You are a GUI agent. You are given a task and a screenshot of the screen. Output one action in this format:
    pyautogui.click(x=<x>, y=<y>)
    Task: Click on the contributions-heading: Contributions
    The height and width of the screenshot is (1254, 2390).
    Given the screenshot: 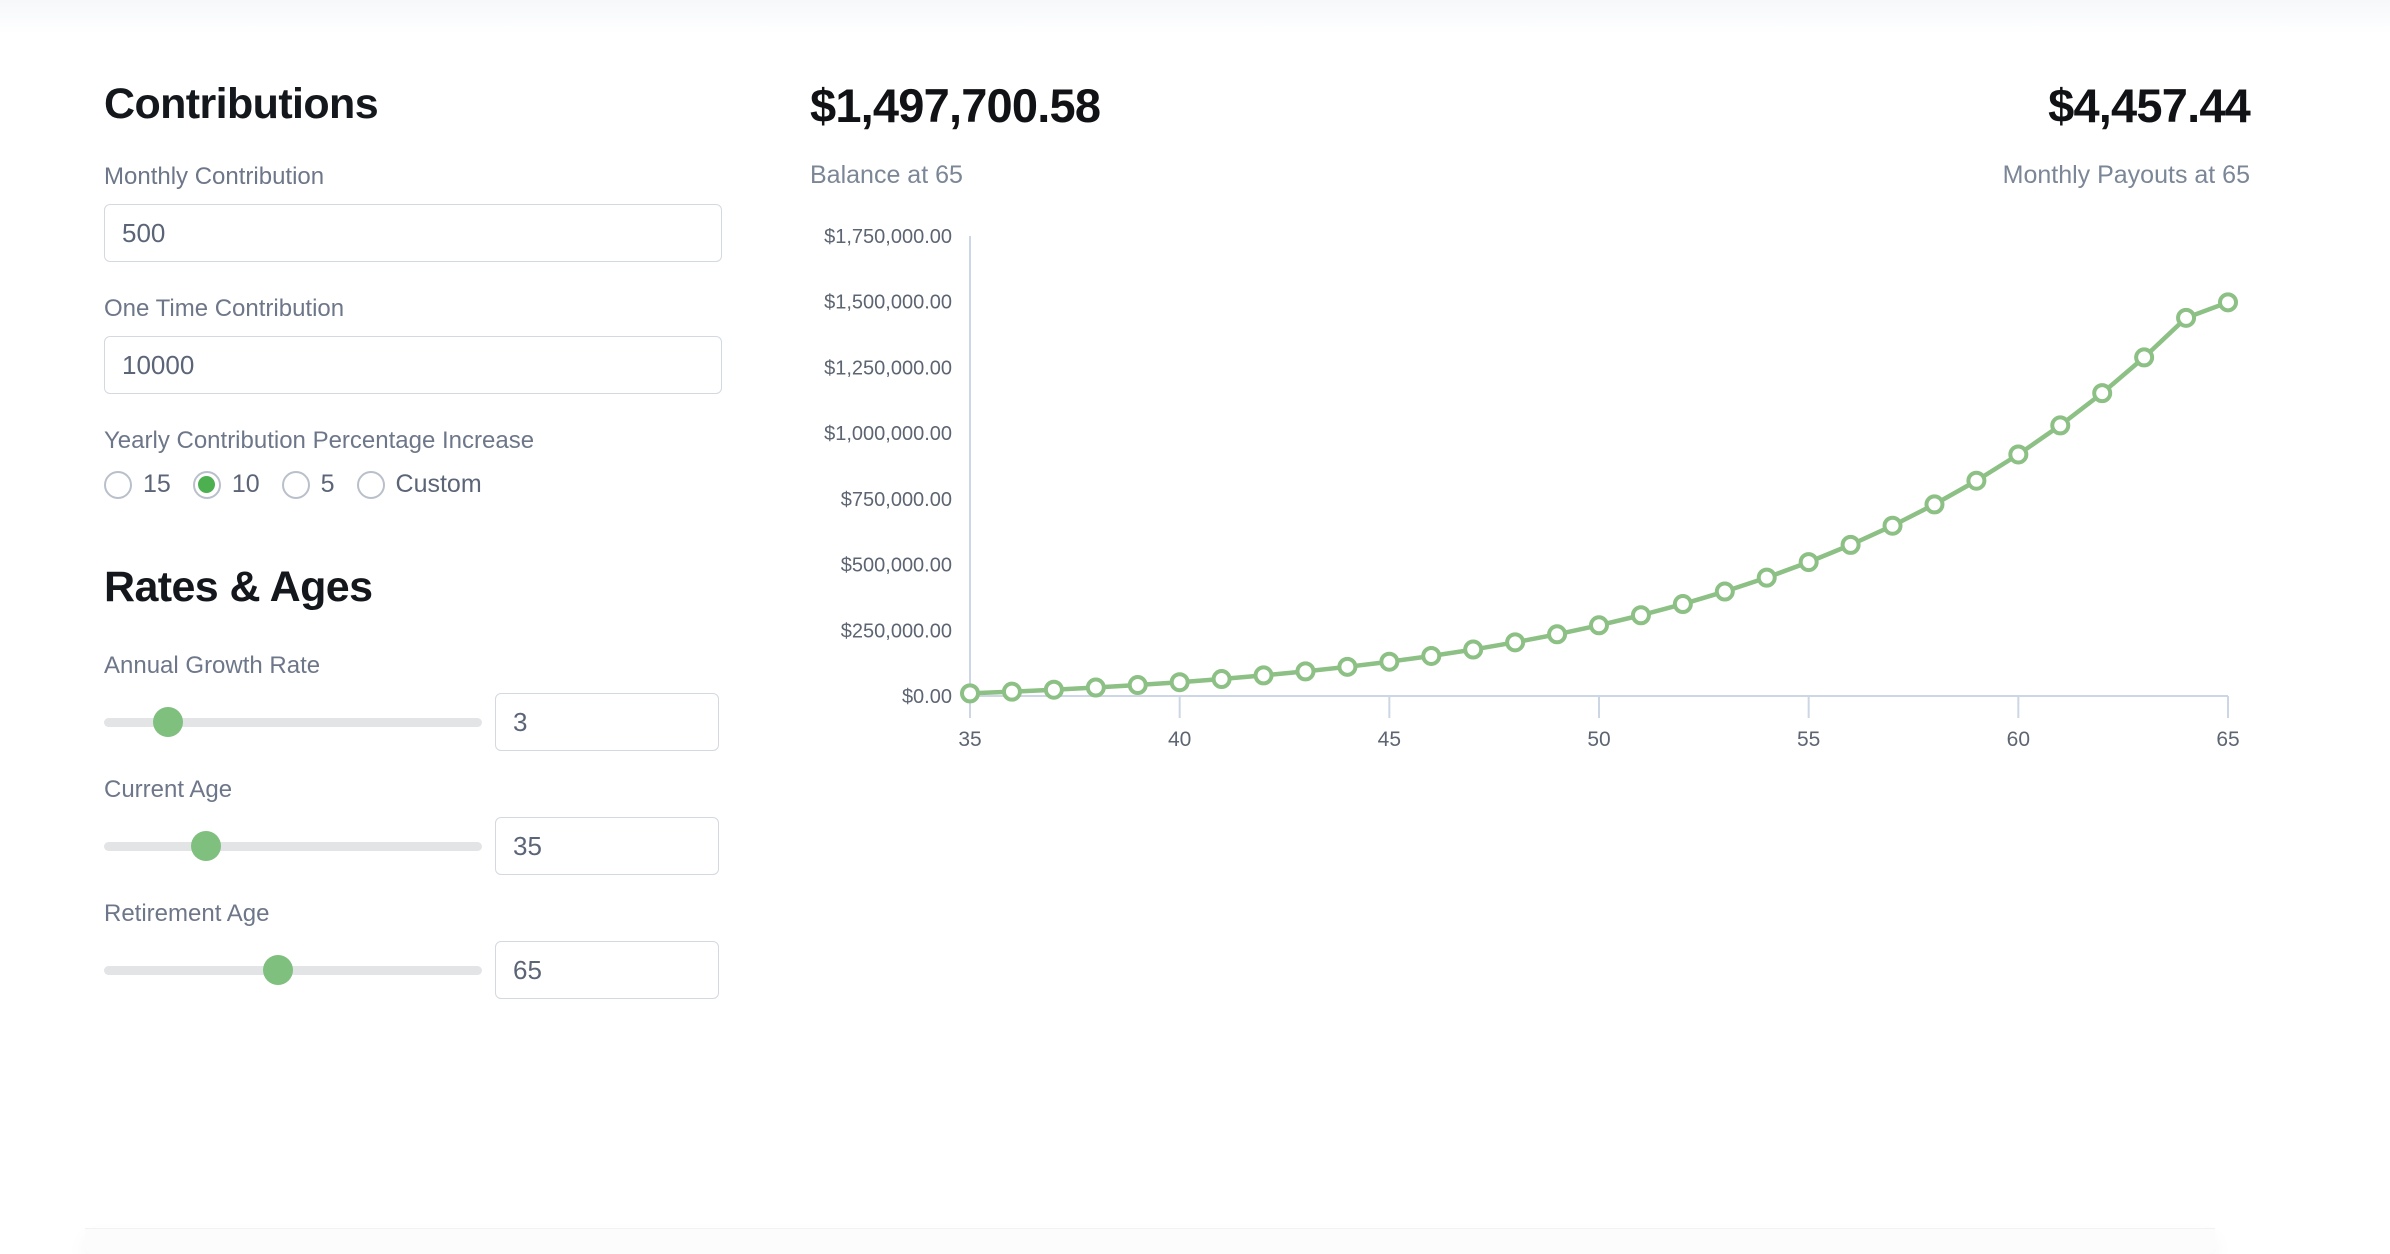 What is the action you would take?
    pyautogui.click(x=241, y=104)
    